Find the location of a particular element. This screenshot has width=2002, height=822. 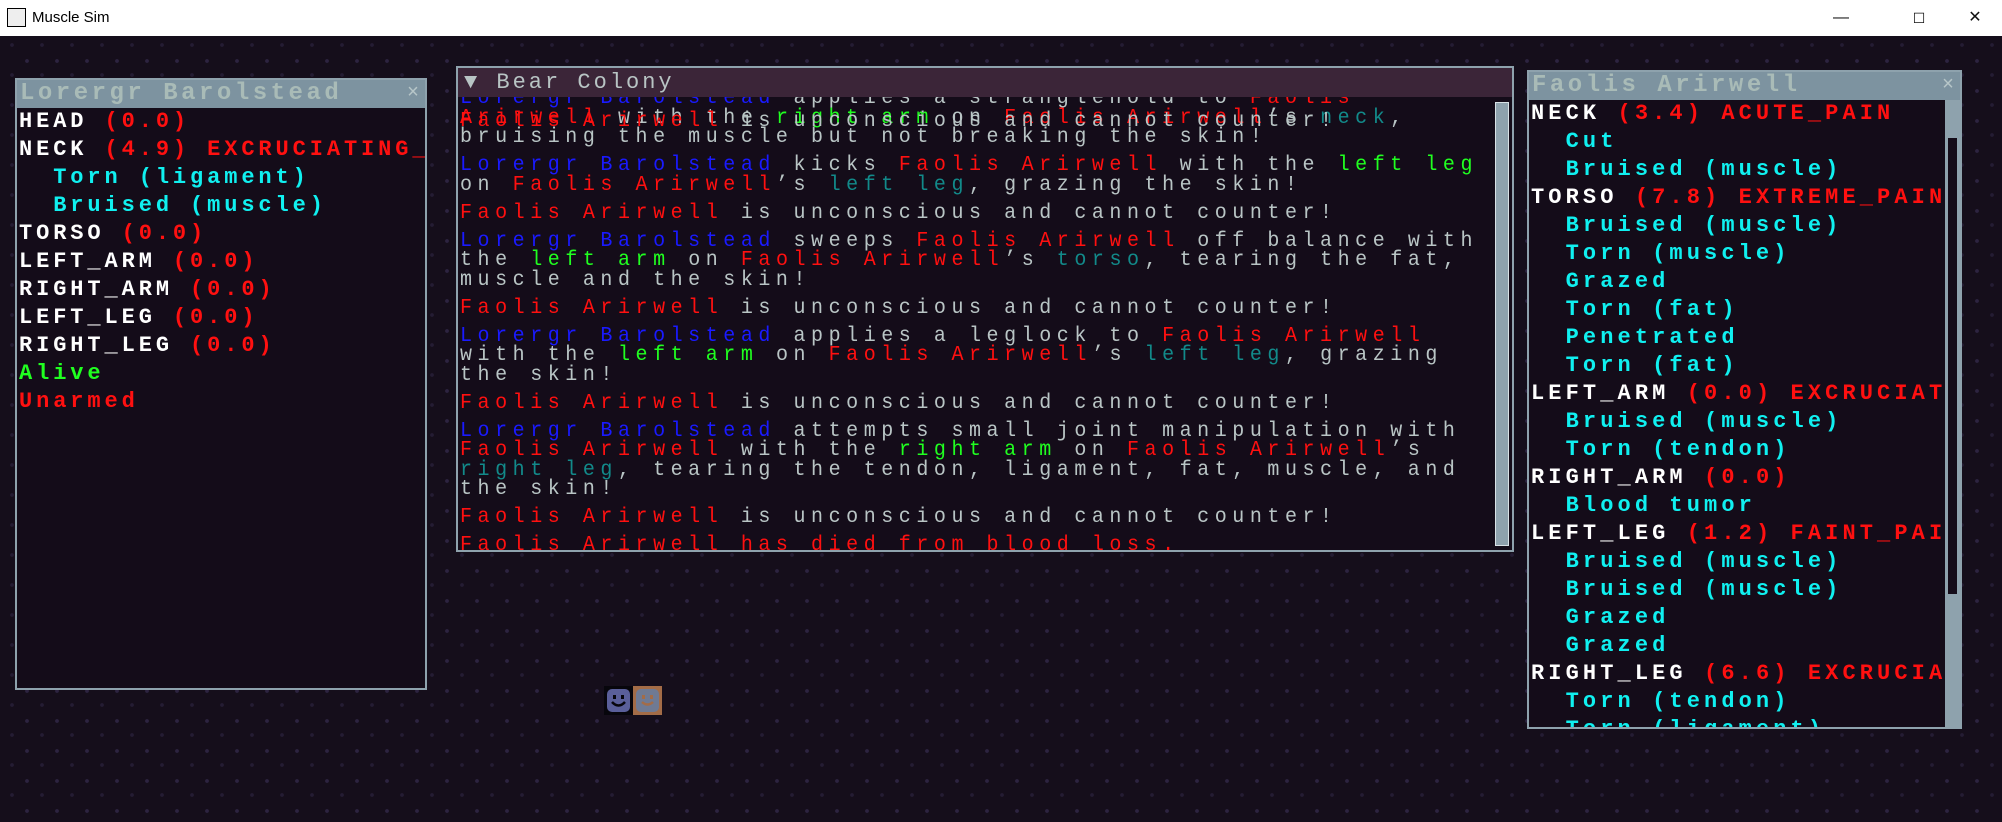

status-line: Penetrated is located at coordinates (1738, 338).